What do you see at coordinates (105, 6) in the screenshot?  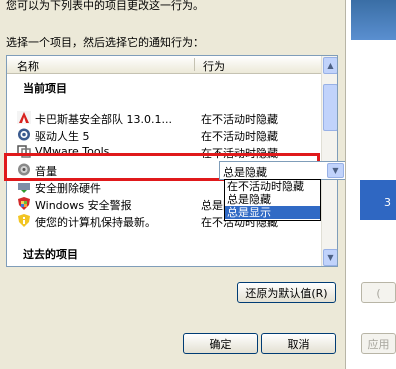 I see `intro-text: 您可以为下列表中的项目更改这一行为。` at bounding box center [105, 6].